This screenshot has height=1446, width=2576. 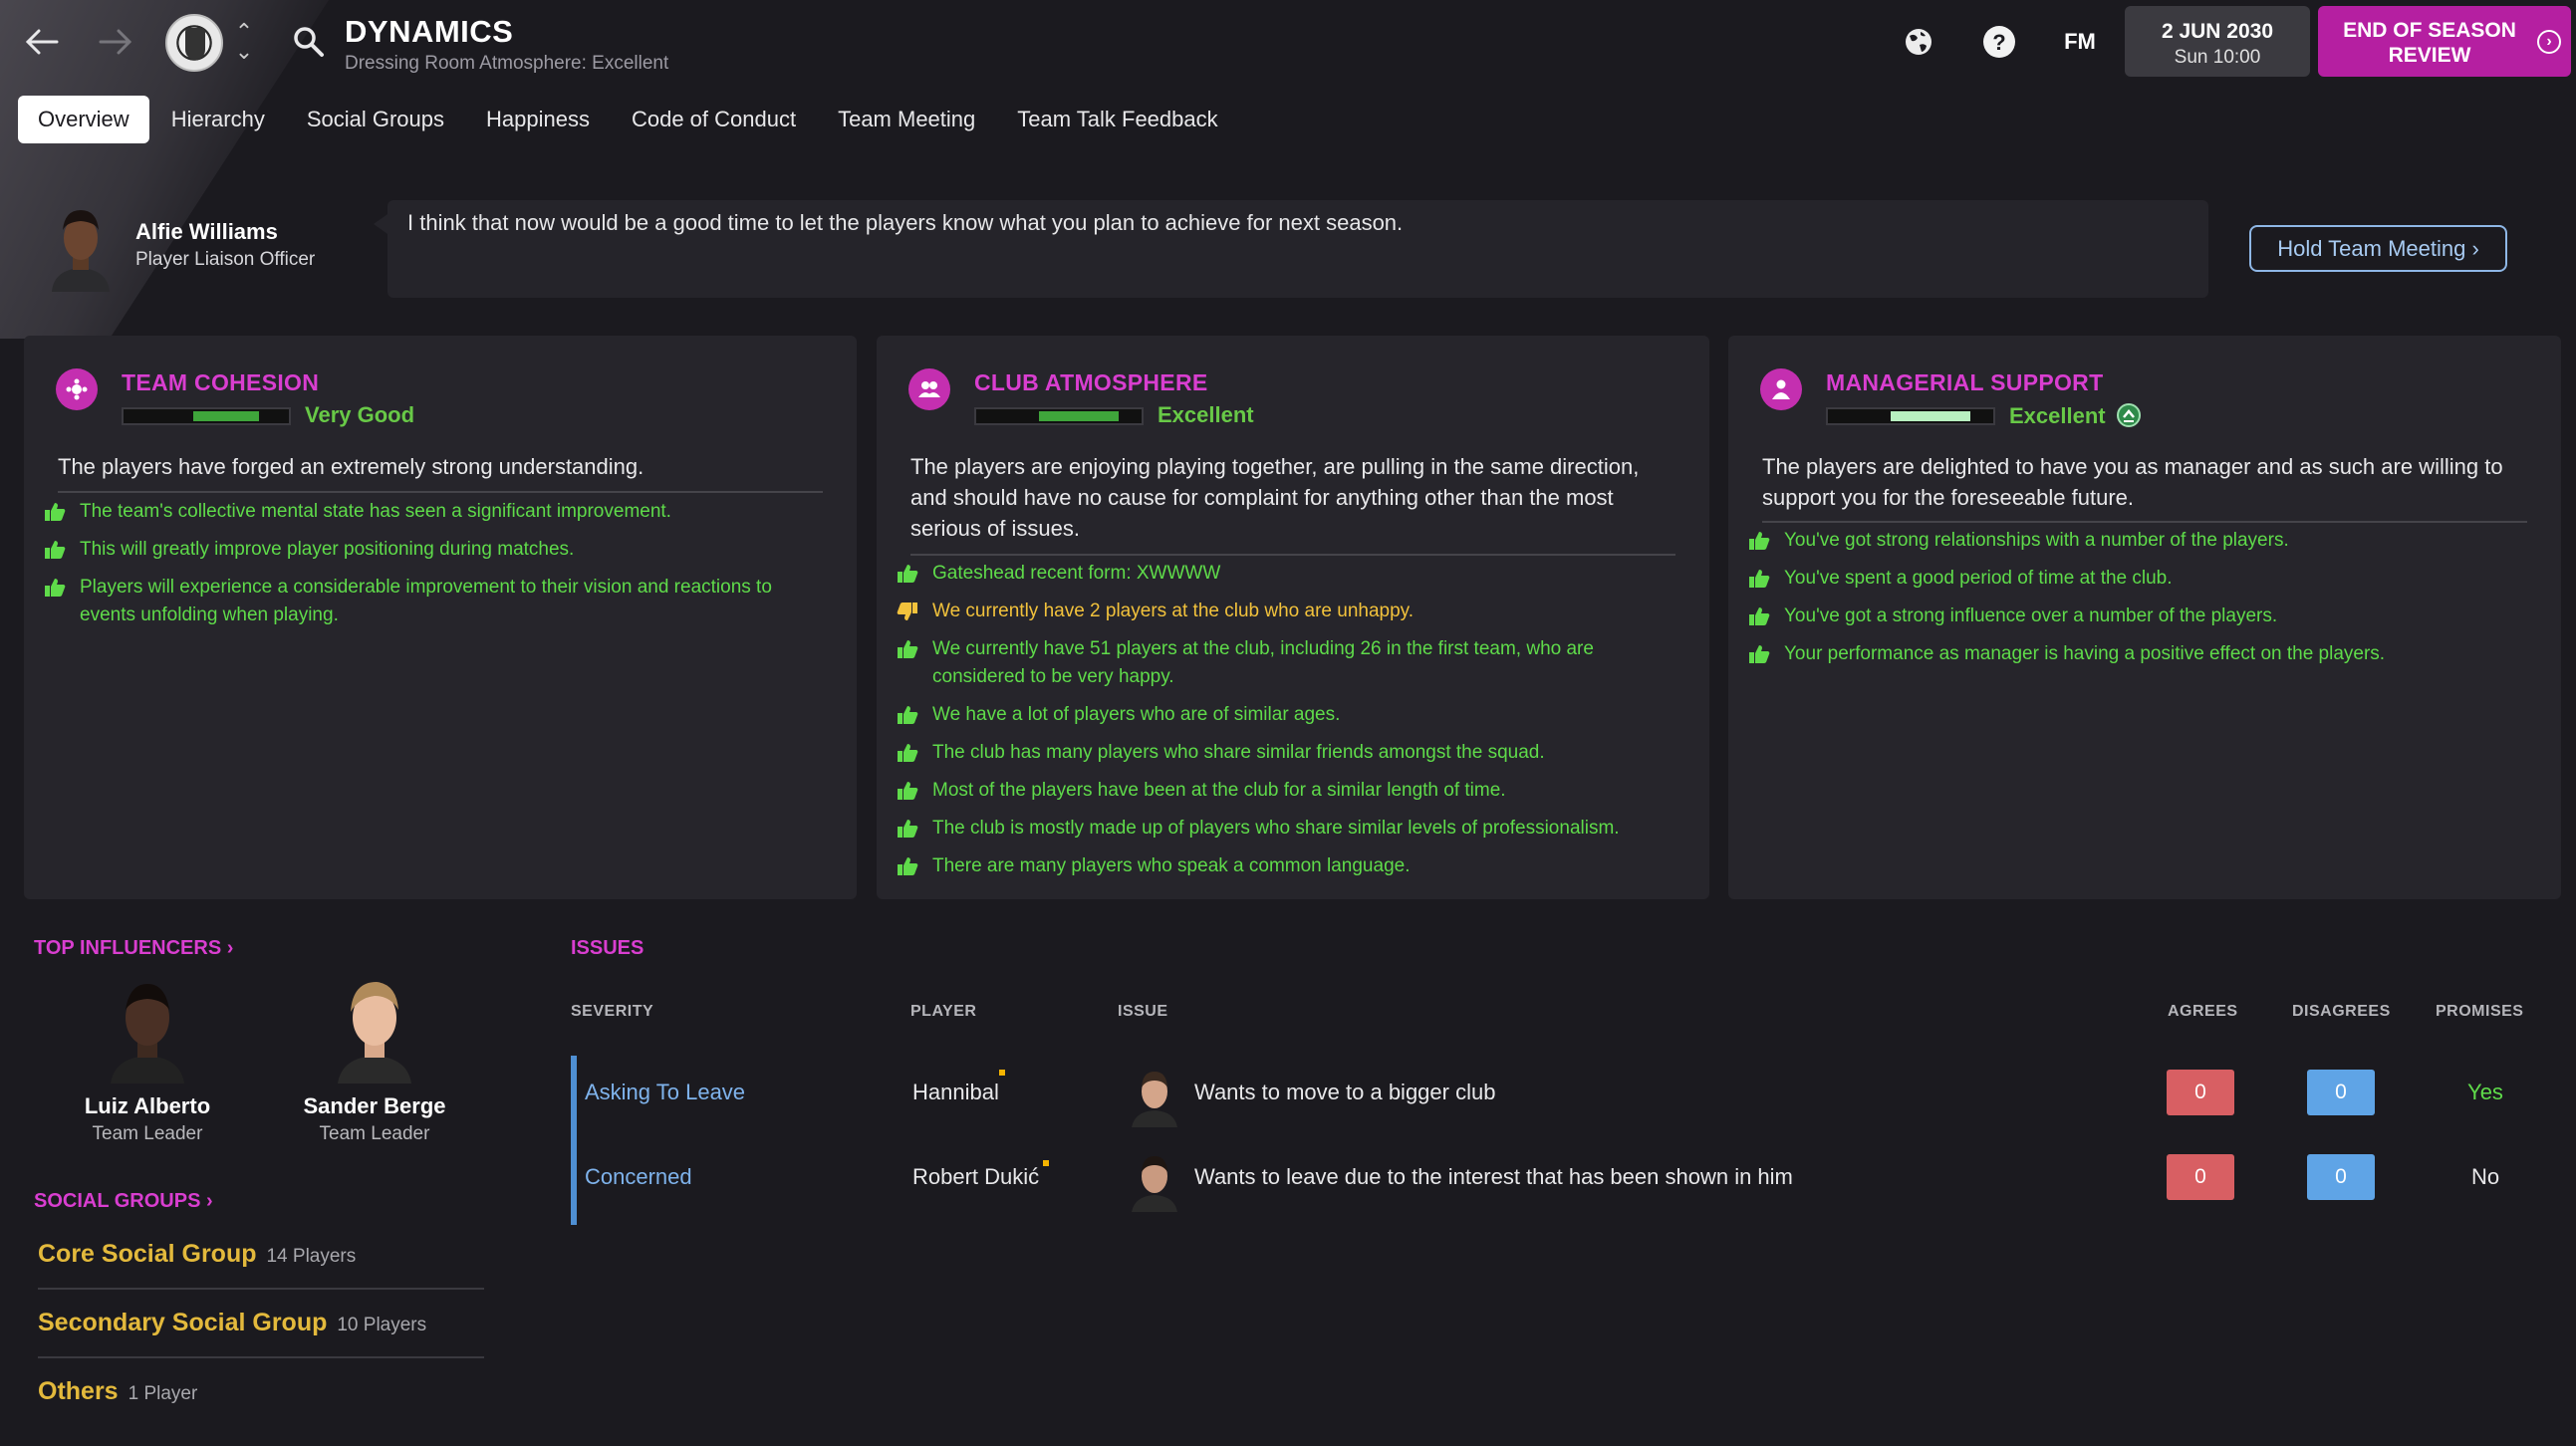 What do you see at coordinates (147, 1254) in the screenshot?
I see `social-group-name: Core Social Group` at bounding box center [147, 1254].